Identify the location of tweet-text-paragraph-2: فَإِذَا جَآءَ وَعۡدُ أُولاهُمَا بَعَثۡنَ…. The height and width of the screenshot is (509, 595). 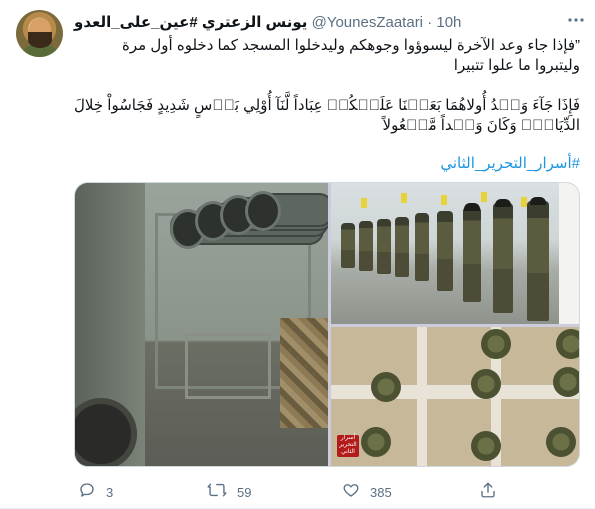
(327, 115).